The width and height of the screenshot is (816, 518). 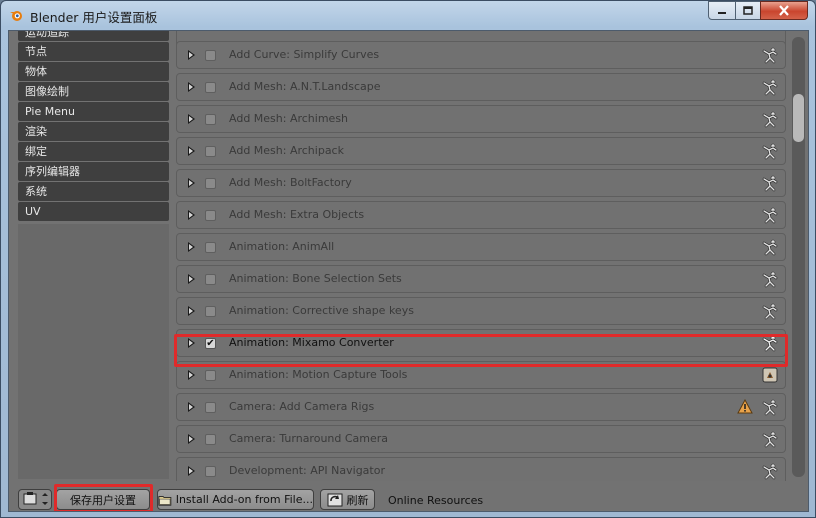 What do you see at coordinates (315, 278) in the screenshot?
I see `addon-name: Animation: Bone Selection Sets` at bounding box center [315, 278].